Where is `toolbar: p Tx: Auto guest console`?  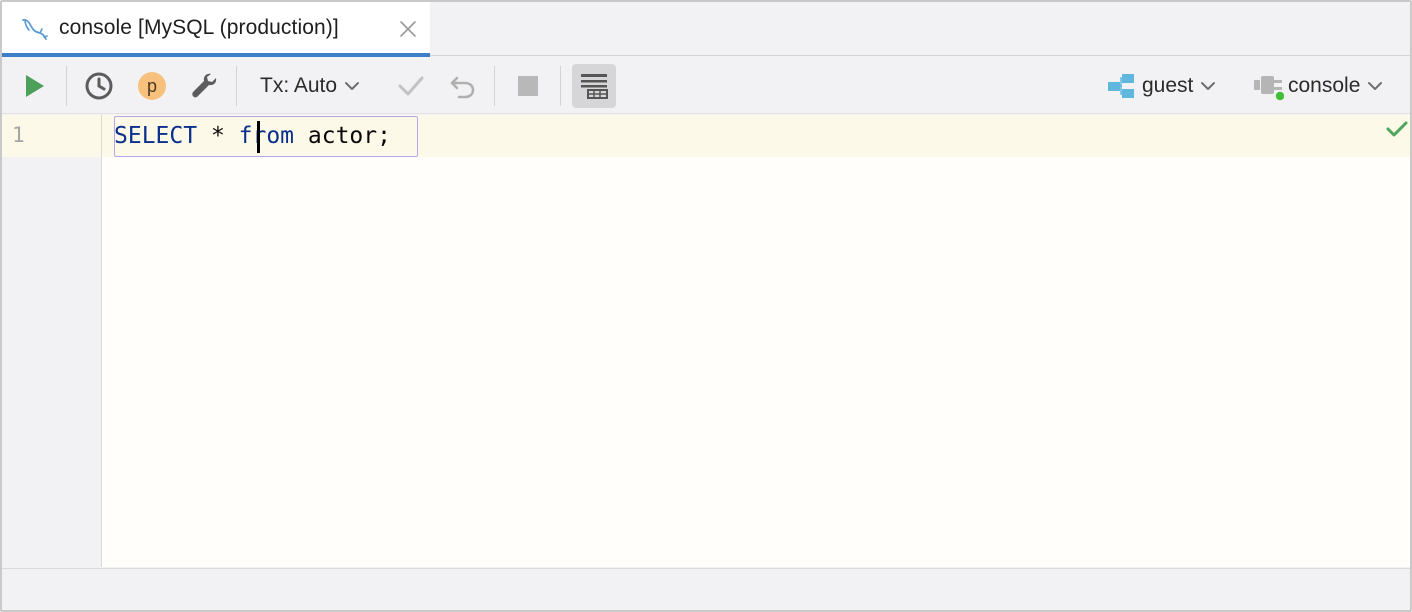 toolbar: p Tx: Auto guest console is located at coordinates (706, 85).